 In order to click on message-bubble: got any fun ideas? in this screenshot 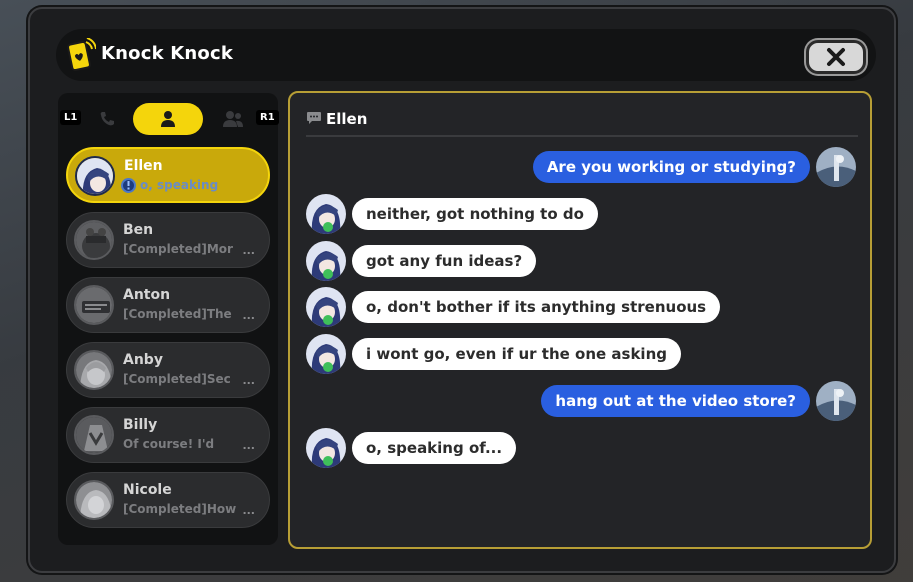, I will do `click(444, 261)`.